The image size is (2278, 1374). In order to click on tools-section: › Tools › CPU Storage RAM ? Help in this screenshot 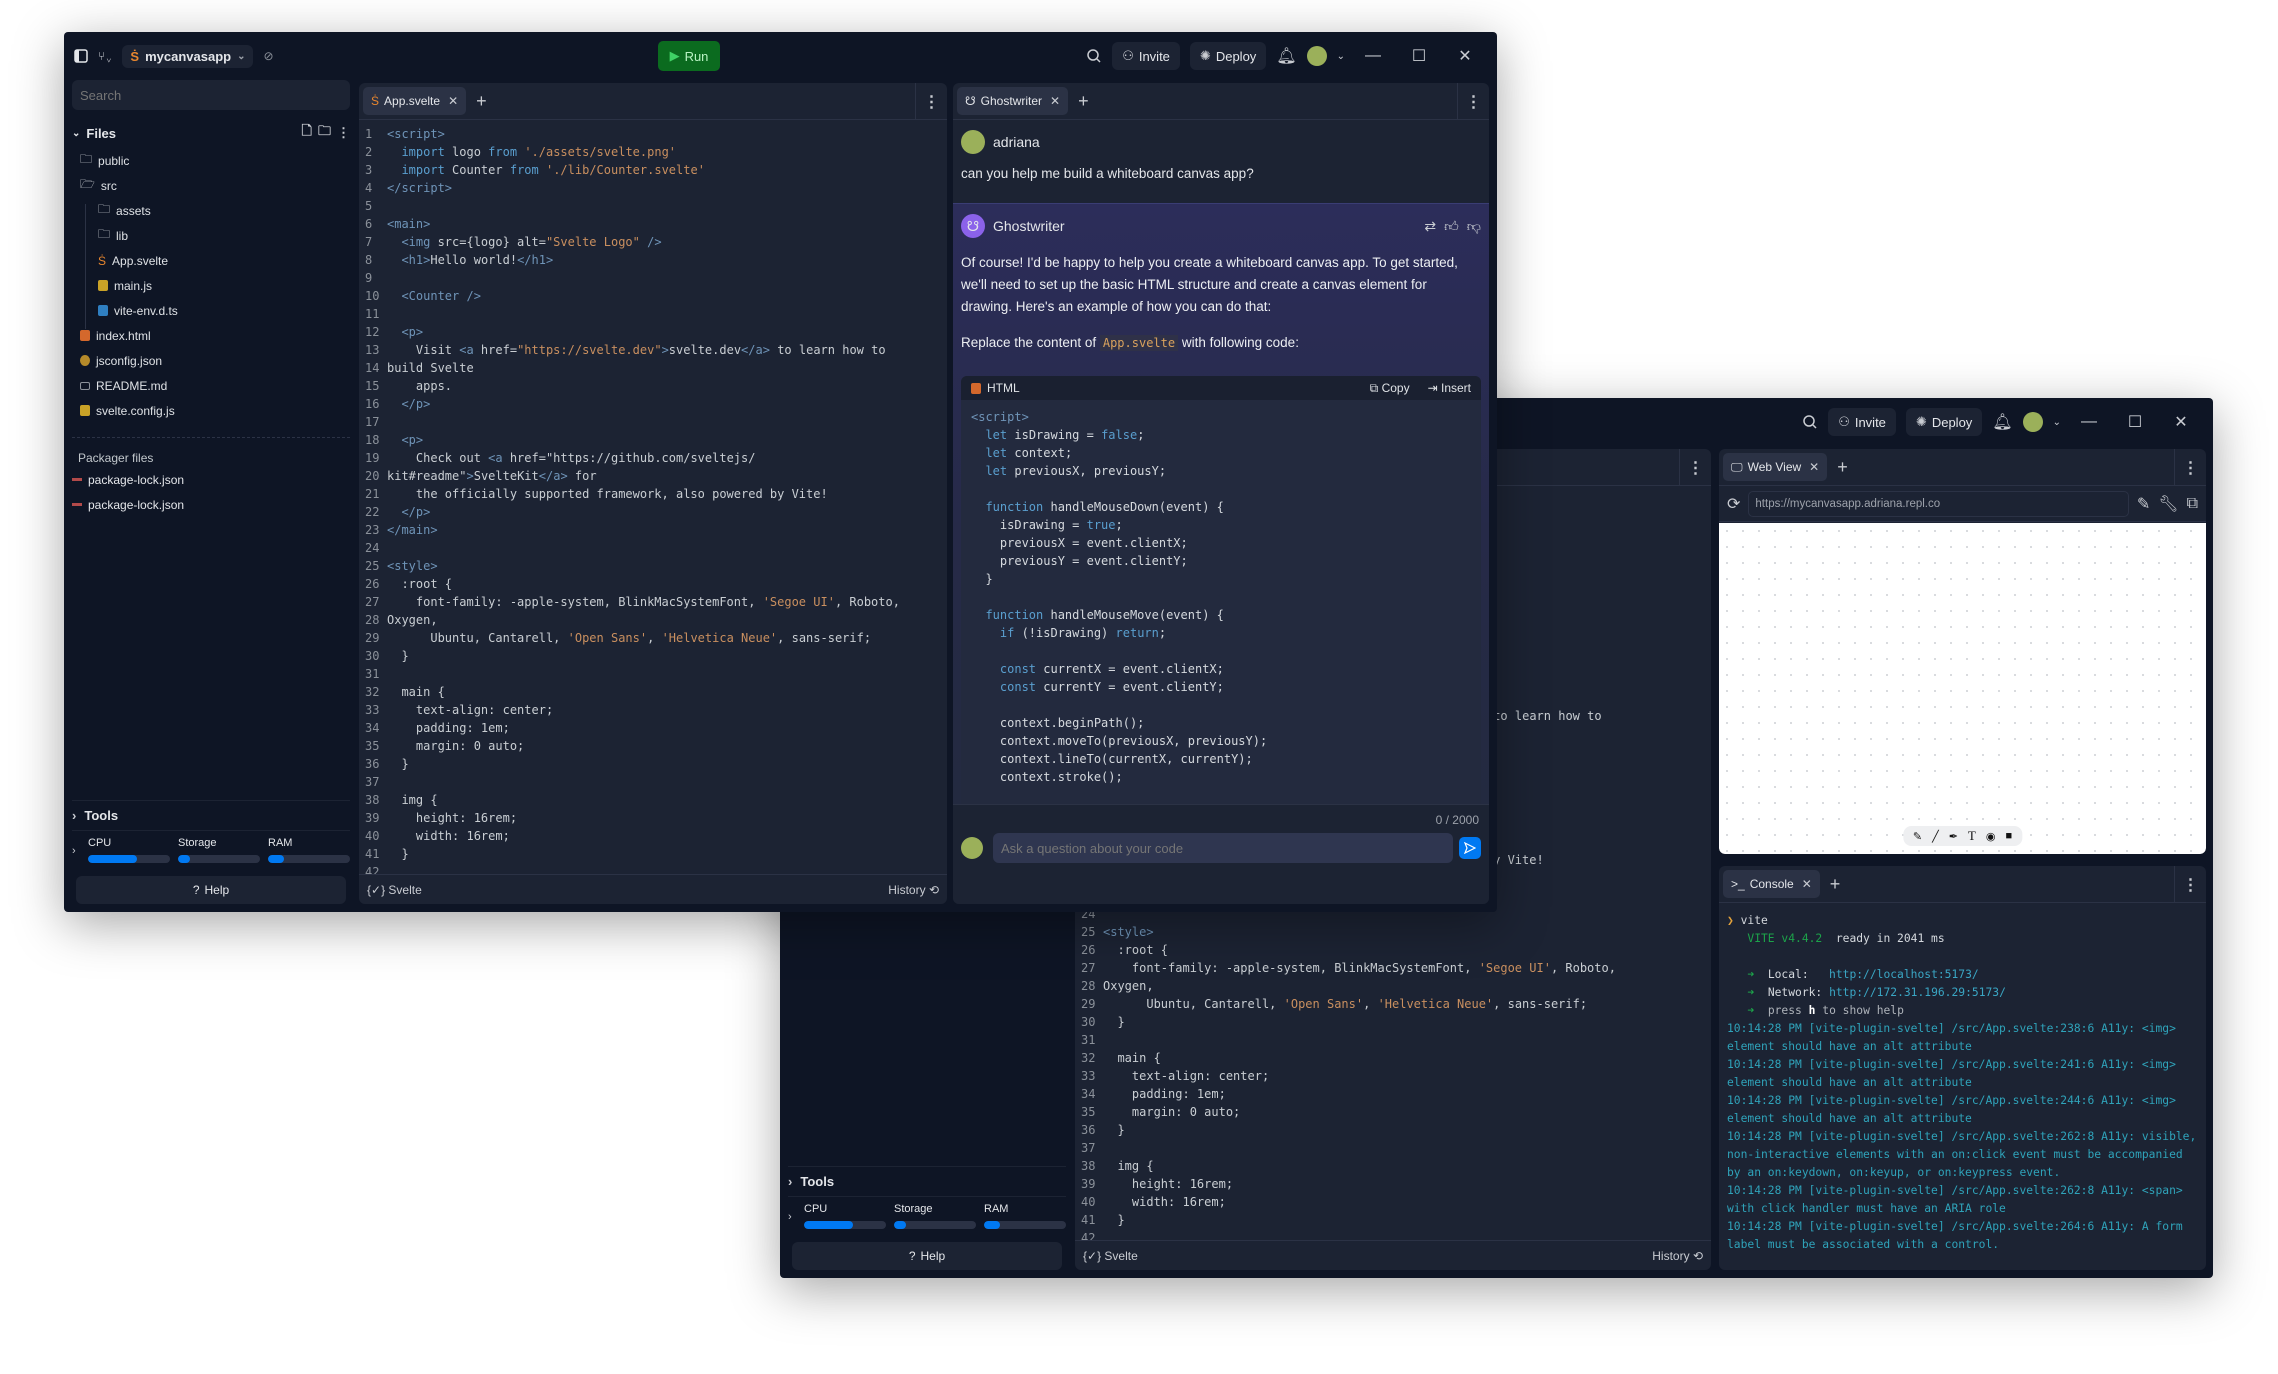, I will do `click(211, 852)`.